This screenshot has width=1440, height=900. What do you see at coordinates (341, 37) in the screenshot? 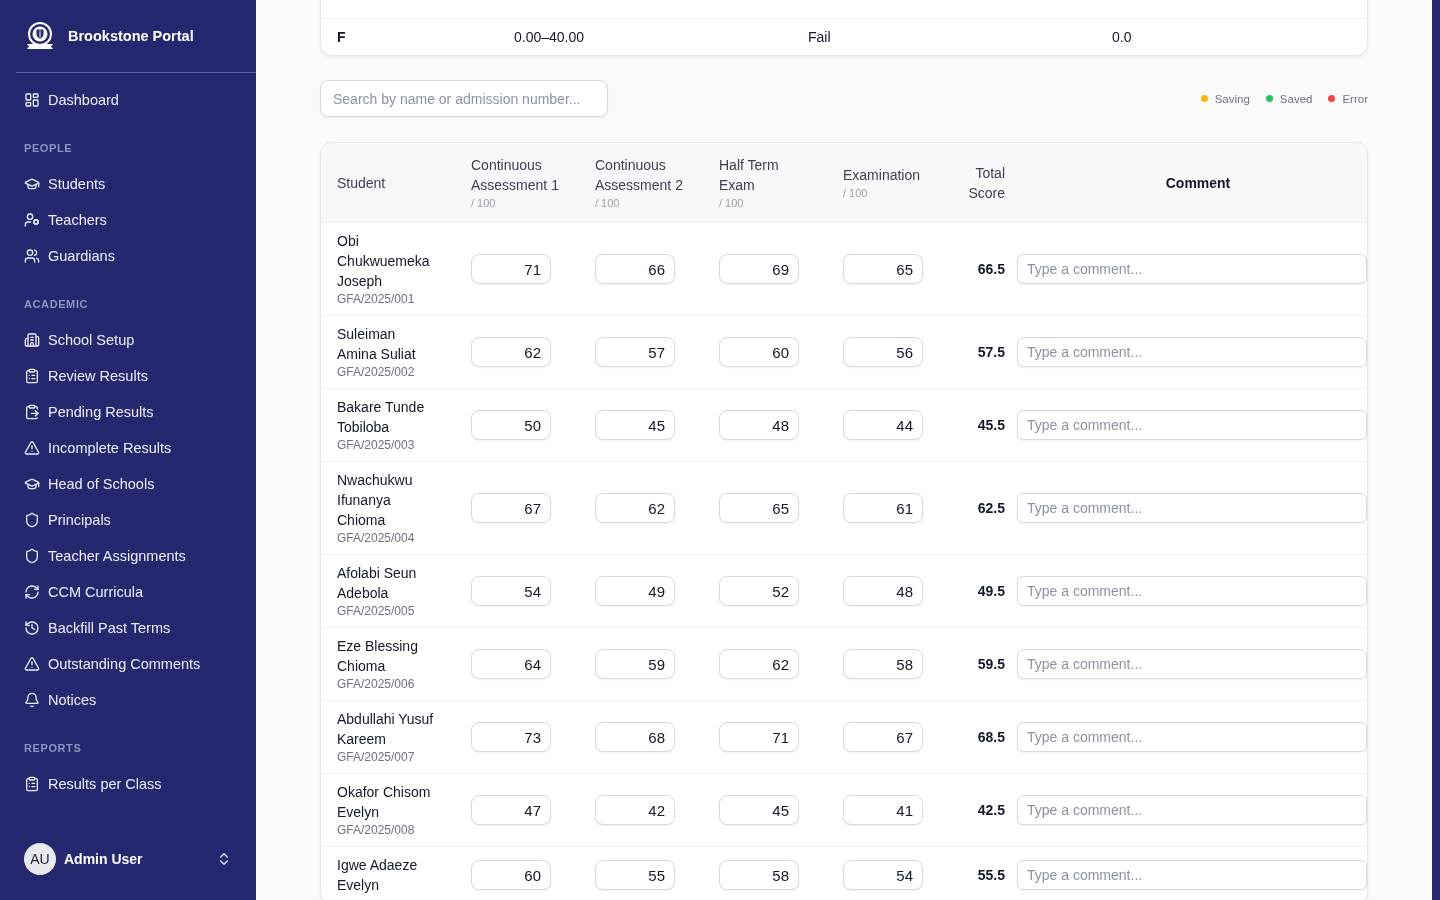
I see `table-cell: F` at bounding box center [341, 37].